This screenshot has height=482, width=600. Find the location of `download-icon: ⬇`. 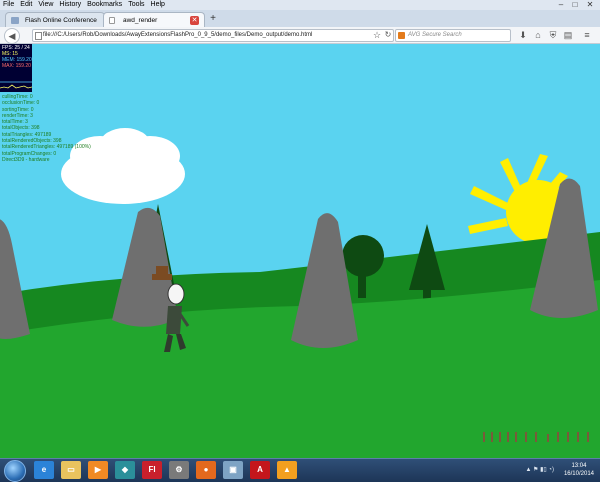

download-icon: ⬇ is located at coordinates (523, 35).